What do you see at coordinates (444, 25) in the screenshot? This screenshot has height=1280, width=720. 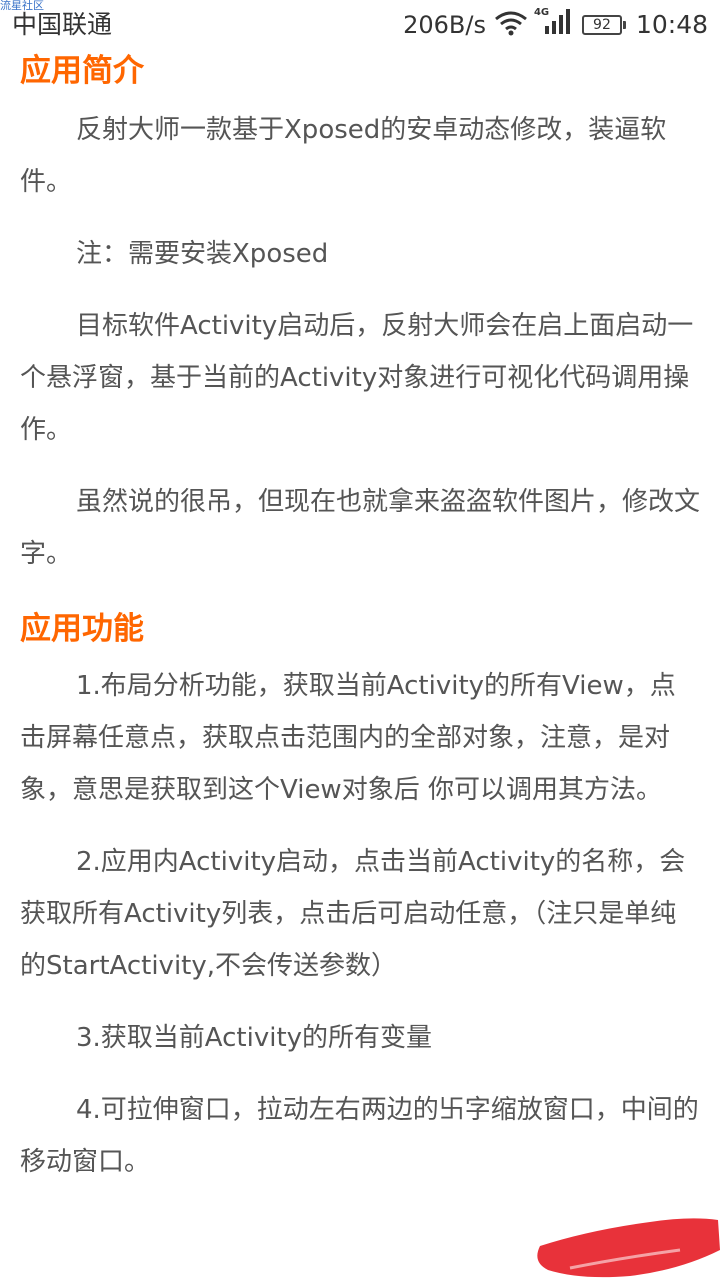 I see `network-speed: 206B/s` at bounding box center [444, 25].